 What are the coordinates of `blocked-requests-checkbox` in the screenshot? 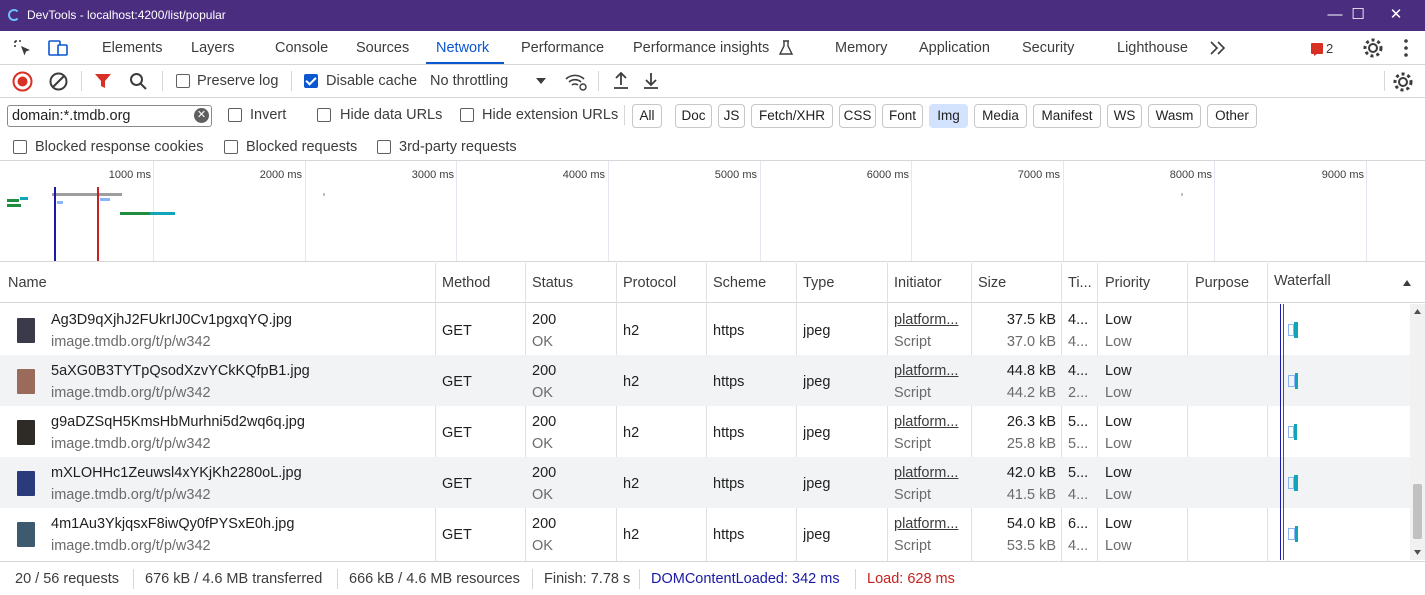 It's located at (231, 147).